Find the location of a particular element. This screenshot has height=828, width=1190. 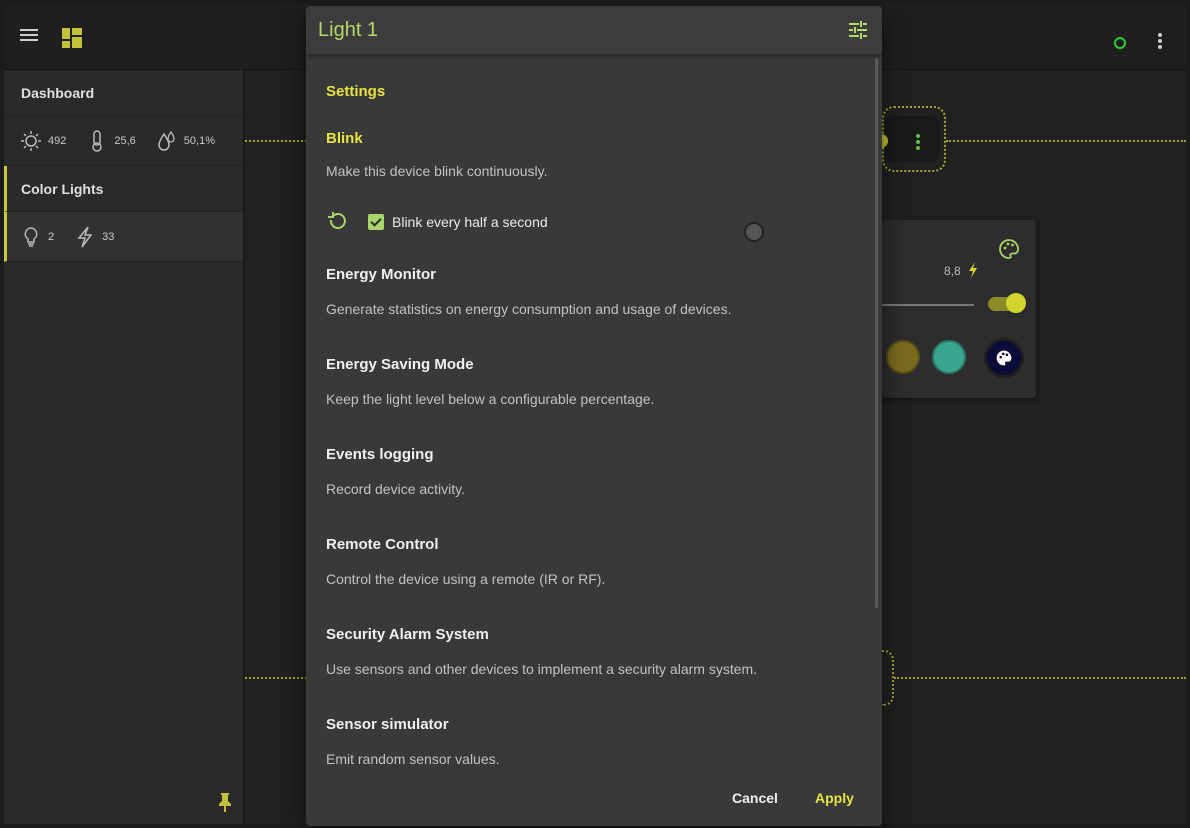

apply-button: Apply is located at coordinates (834, 798).